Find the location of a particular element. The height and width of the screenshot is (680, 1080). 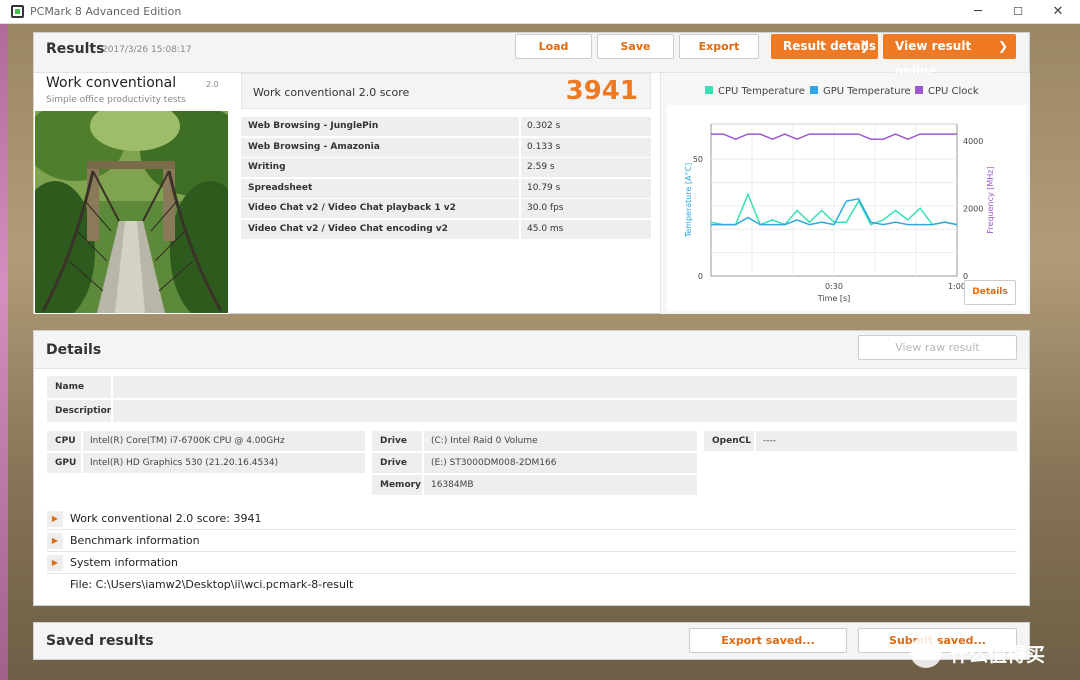

subtest-row: Web Browsing - Amazonia 0.133 s is located at coordinates (446, 147).